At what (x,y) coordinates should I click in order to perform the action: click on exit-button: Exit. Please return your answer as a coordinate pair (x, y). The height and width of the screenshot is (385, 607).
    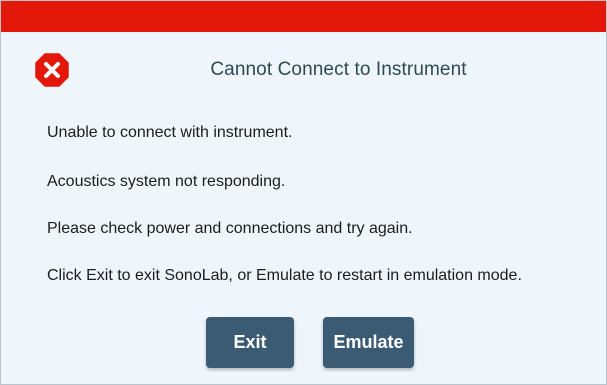
    Looking at the image, I should click on (250, 342).